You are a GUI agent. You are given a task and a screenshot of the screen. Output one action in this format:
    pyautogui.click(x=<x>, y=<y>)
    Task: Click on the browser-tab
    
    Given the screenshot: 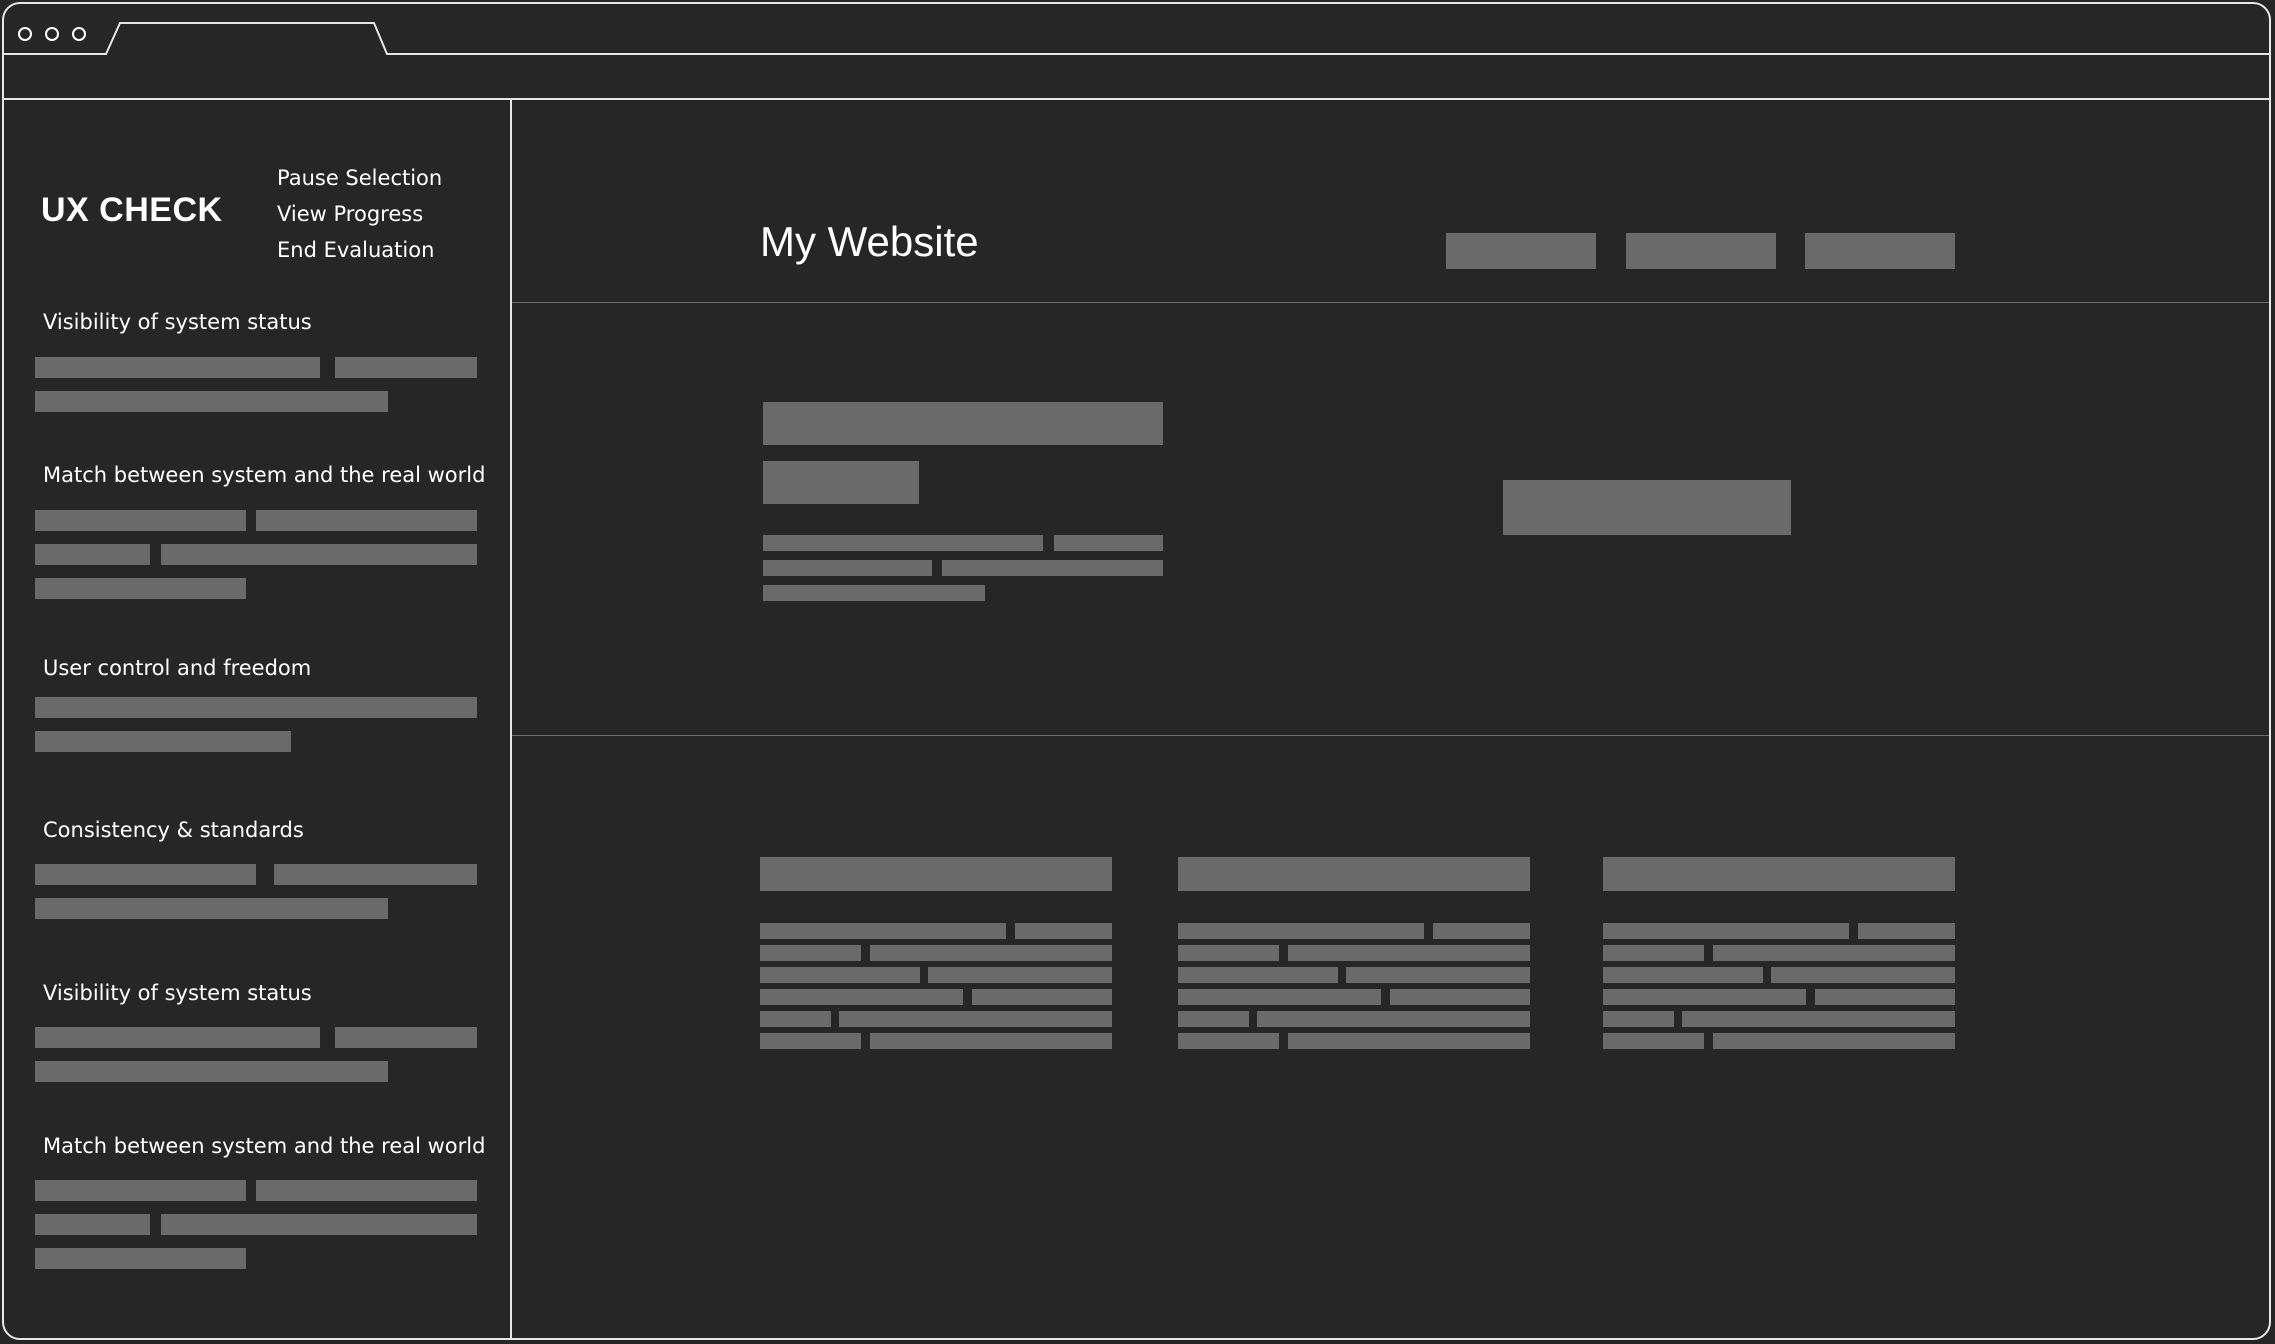 What is the action you would take?
    pyautogui.click(x=239, y=38)
    